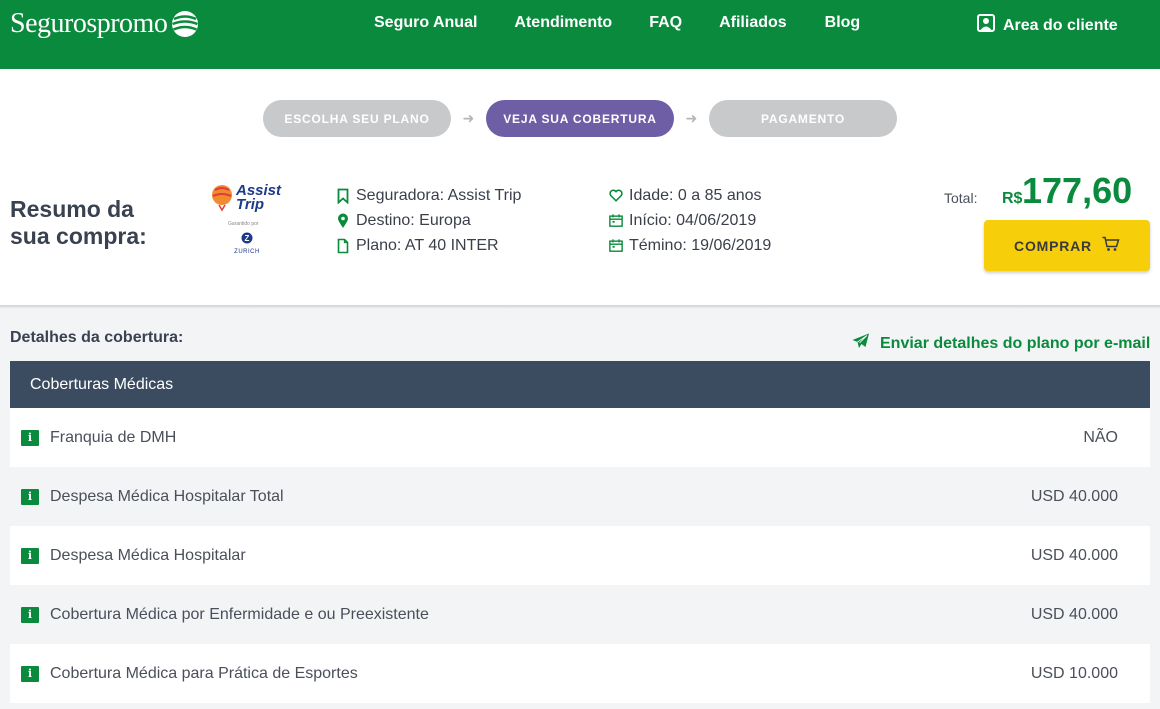 This screenshot has height=709, width=1160. I want to click on termino-text: Témino: 19/06/2019, so click(700, 245).